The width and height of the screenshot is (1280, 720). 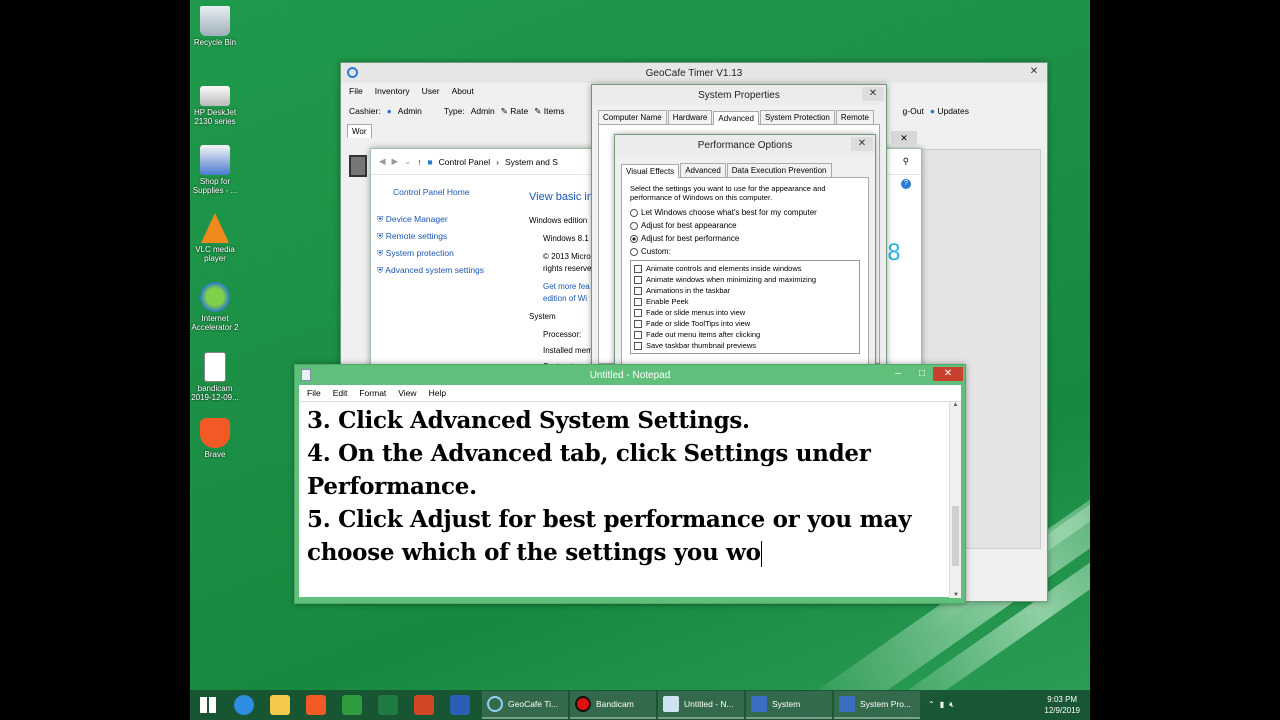 I want to click on forward-icon: ▶, so click(x=395, y=161).